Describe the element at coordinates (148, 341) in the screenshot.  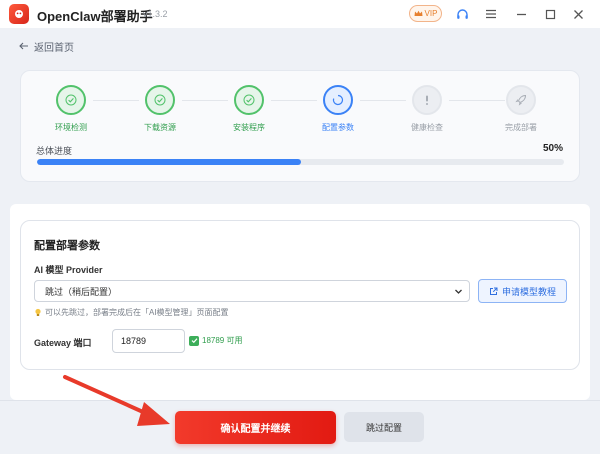
I see `gateway-port-input: 18789` at that location.